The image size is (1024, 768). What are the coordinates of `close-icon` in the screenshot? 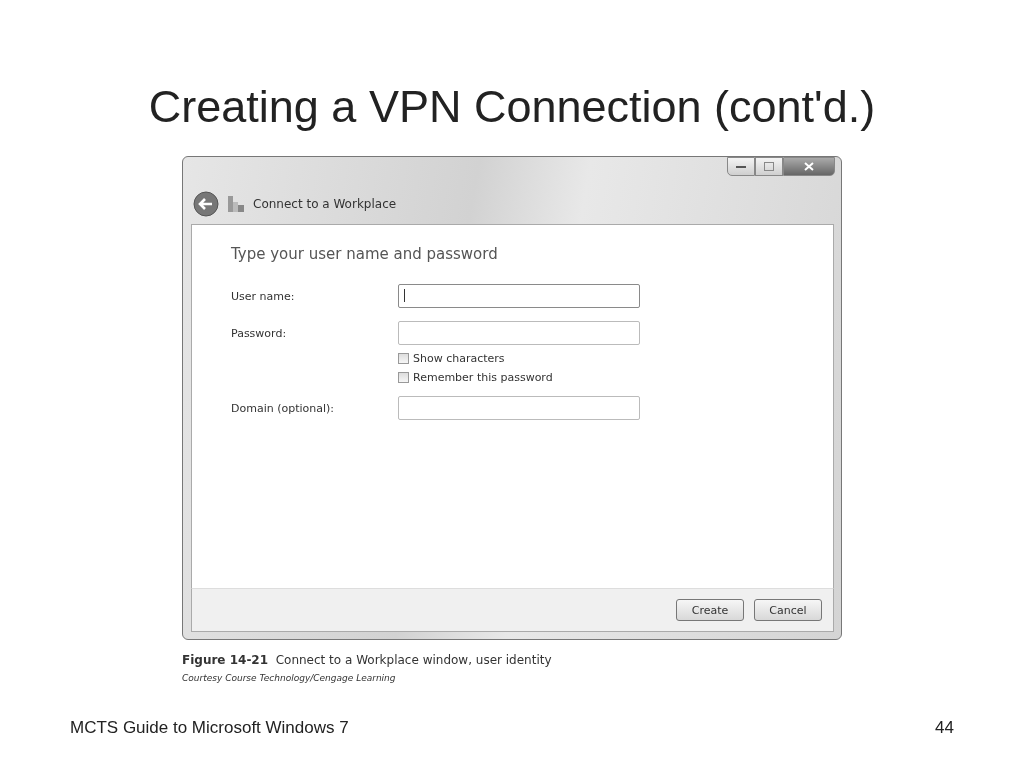 It's located at (809, 166).